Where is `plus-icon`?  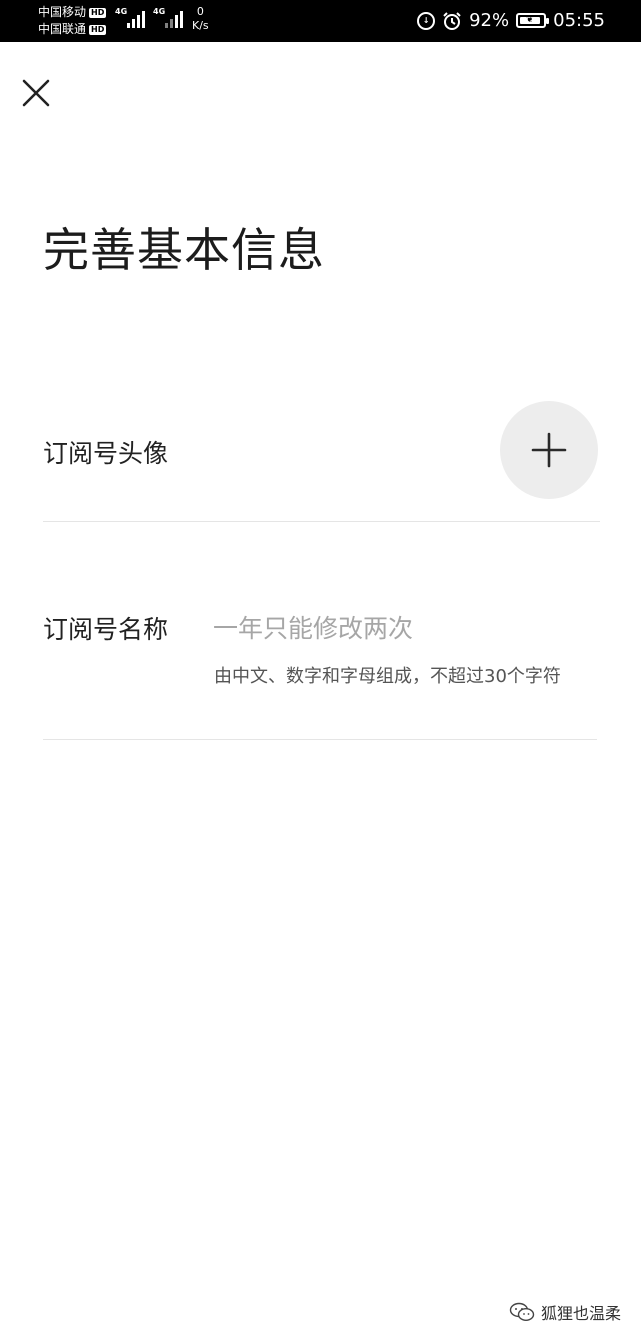
plus-icon is located at coordinates (549, 450).